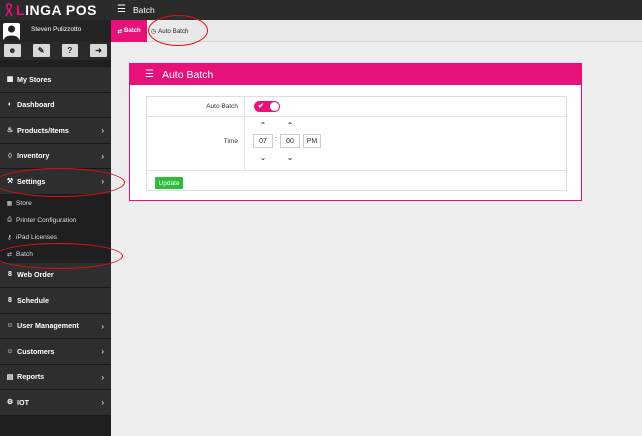 The width and height of the screenshot is (642, 436). What do you see at coordinates (41, 50) in the screenshot?
I see `brush-icon: ✎` at bounding box center [41, 50].